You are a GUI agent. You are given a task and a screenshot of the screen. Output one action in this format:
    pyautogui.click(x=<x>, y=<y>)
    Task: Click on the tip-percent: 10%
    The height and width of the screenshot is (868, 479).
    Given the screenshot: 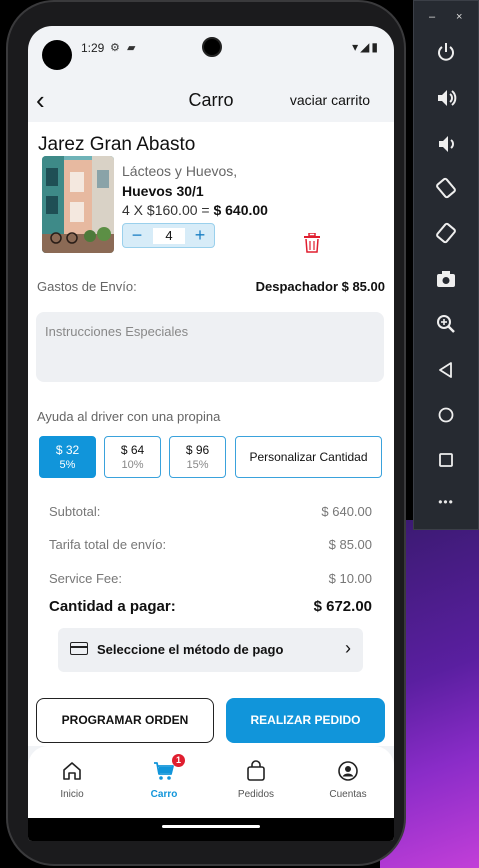 What is the action you would take?
    pyautogui.click(x=132, y=465)
    